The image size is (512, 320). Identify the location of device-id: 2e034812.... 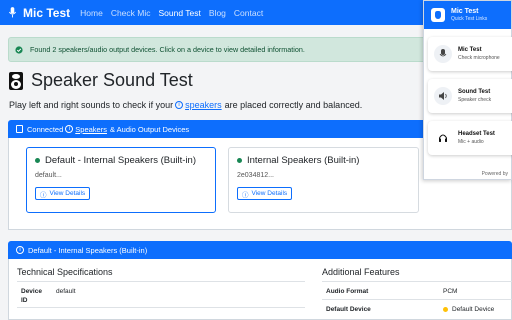
(255, 175).